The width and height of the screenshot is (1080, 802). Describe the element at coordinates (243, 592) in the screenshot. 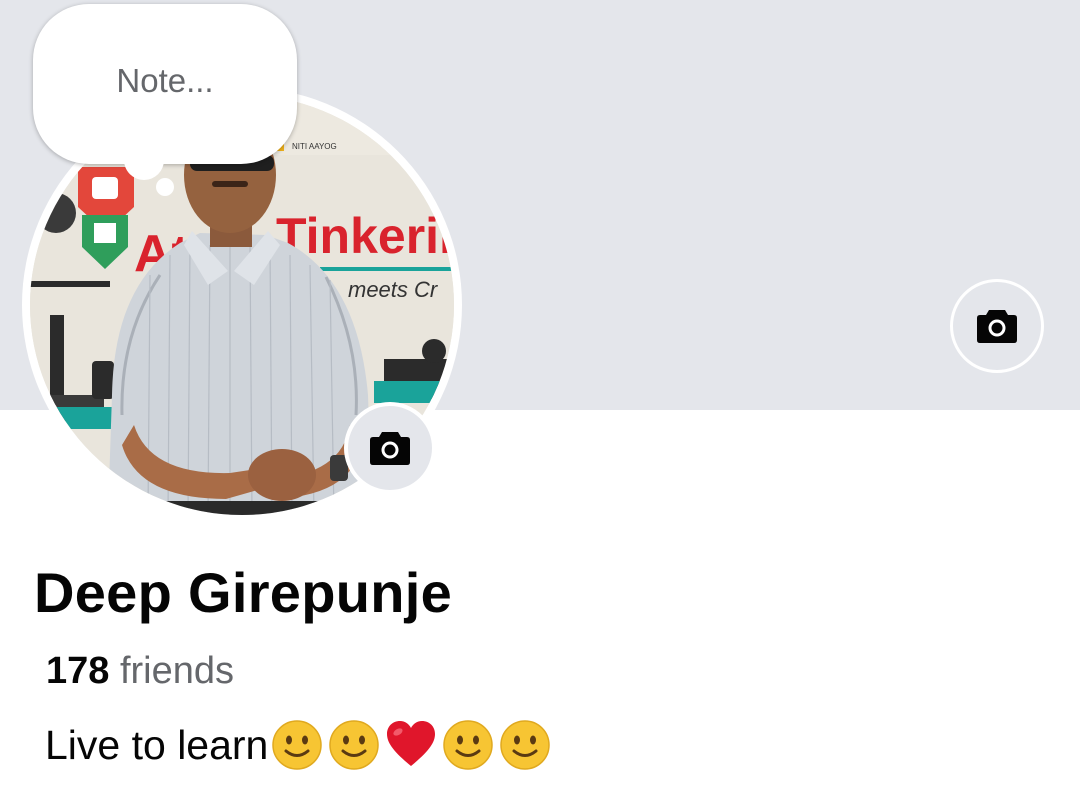

I see `profile-name: Deep Girepunje` at that location.